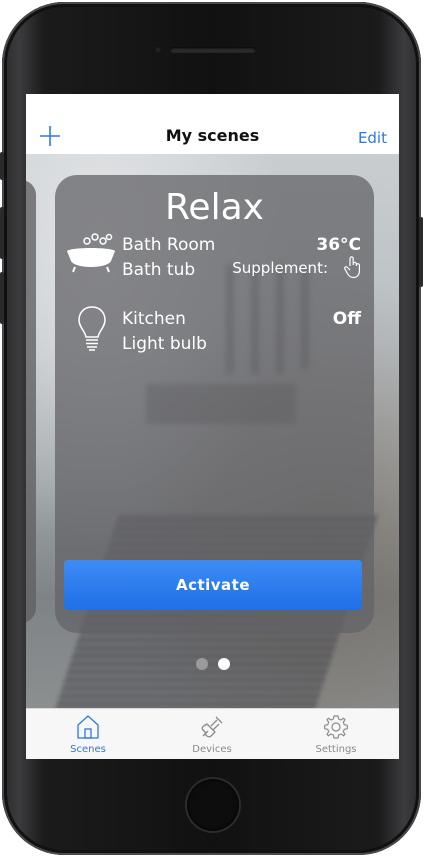 This screenshot has height=859, width=425. I want to click on tab-settings: Settings, so click(336, 734).